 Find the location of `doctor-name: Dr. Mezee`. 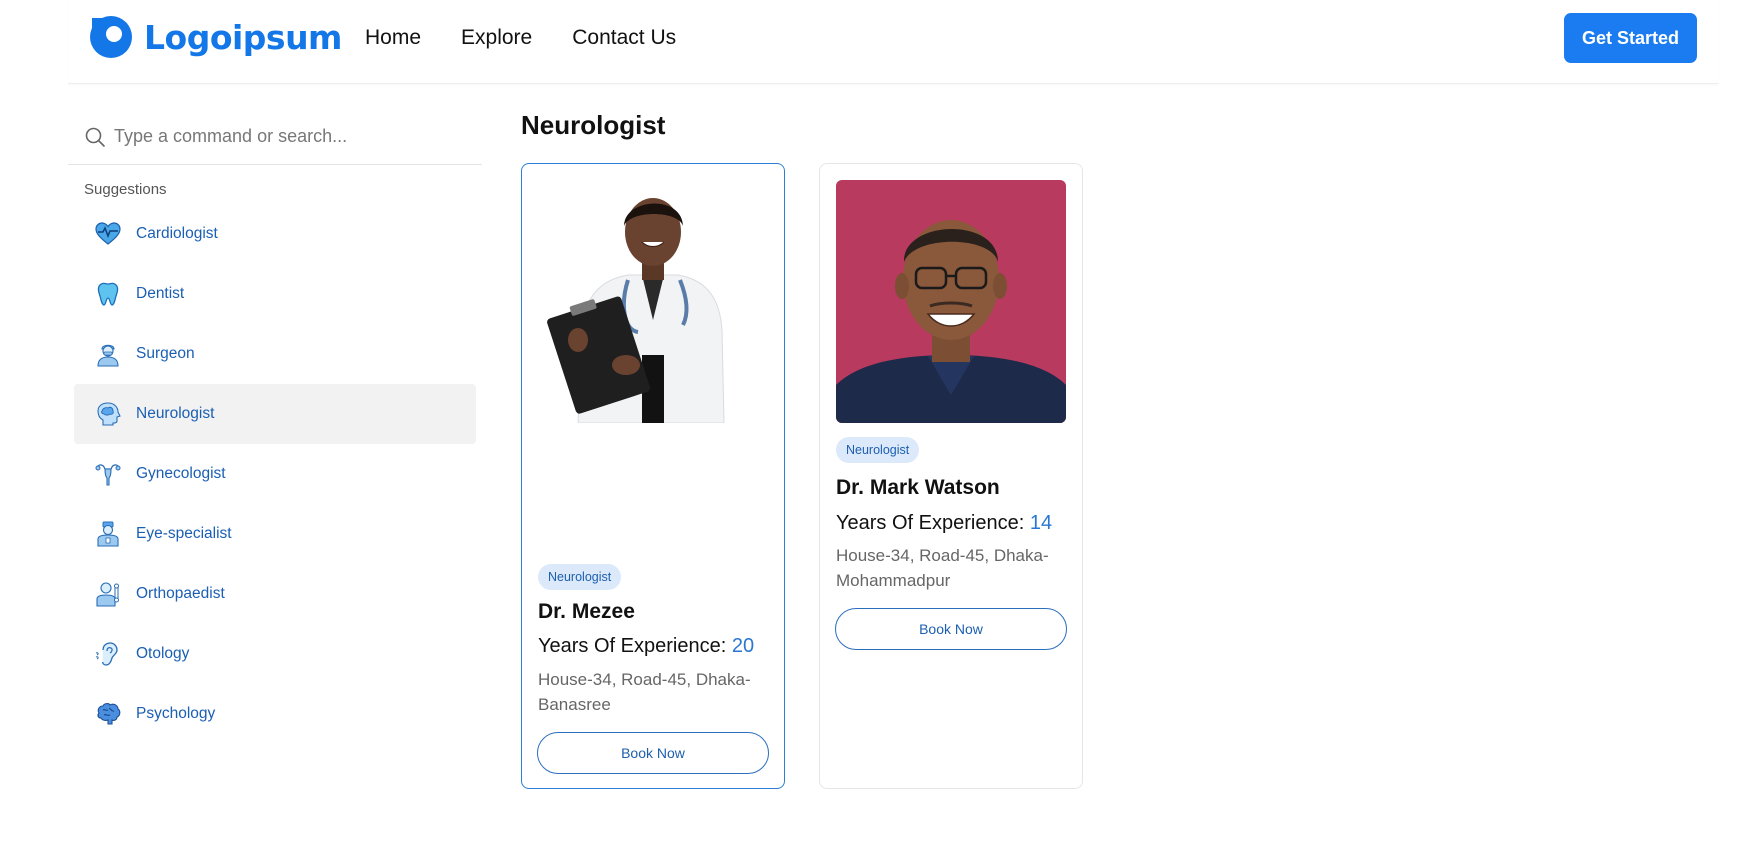

doctor-name: Dr. Mezee is located at coordinates (586, 611).